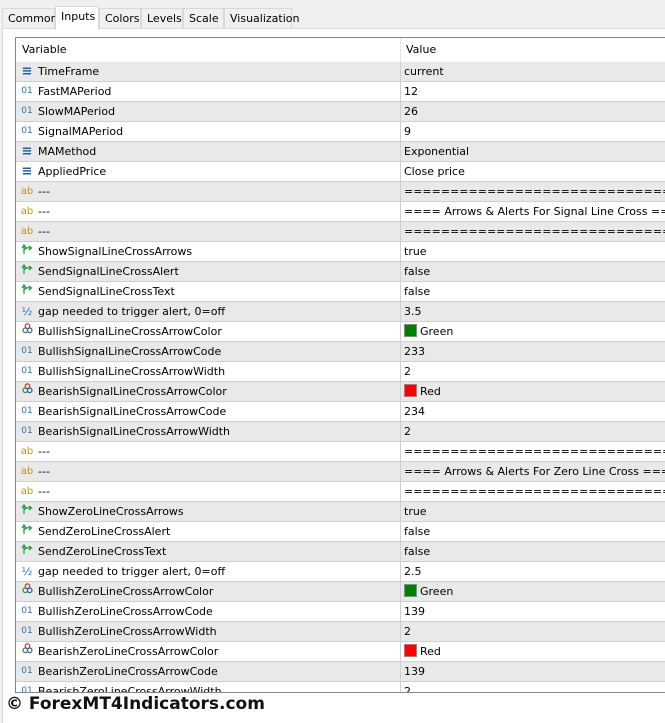 Image resolution: width=665 pixels, height=723 pixels. Describe the element at coordinates (208, 50) in the screenshot. I see `column-header-variable: Variable` at that location.